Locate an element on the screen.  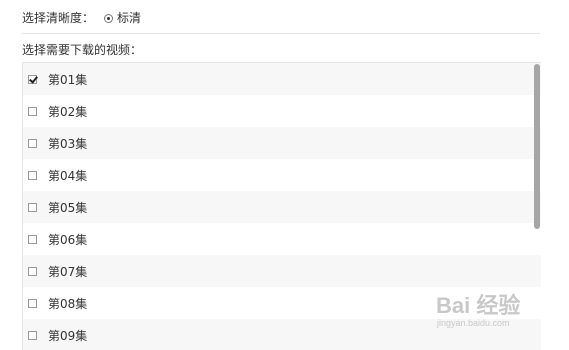
episode-row: 第06集 is located at coordinates (282, 239).